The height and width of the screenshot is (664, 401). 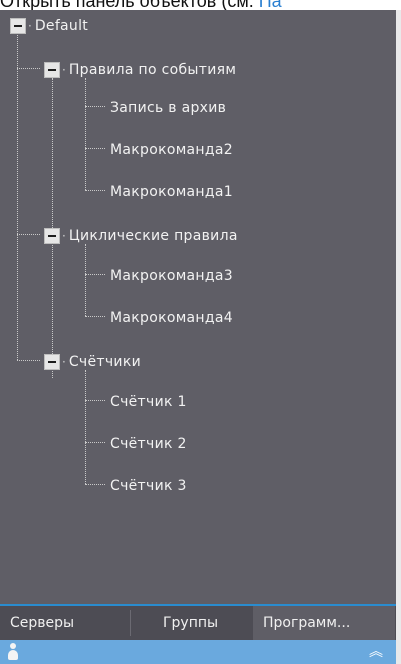 What do you see at coordinates (192, 623) in the screenshot?
I see `tab-groups: Группы` at bounding box center [192, 623].